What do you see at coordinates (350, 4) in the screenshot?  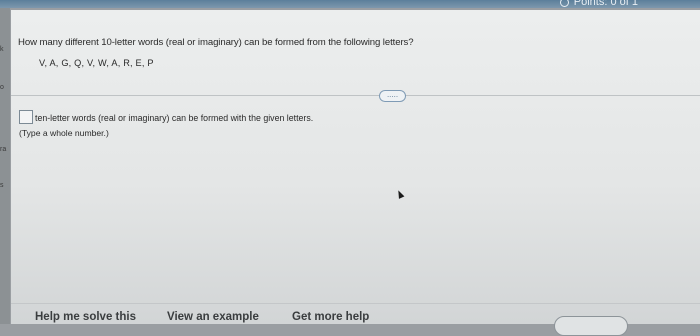 I see `top-bar: Points: 0 of 1` at bounding box center [350, 4].